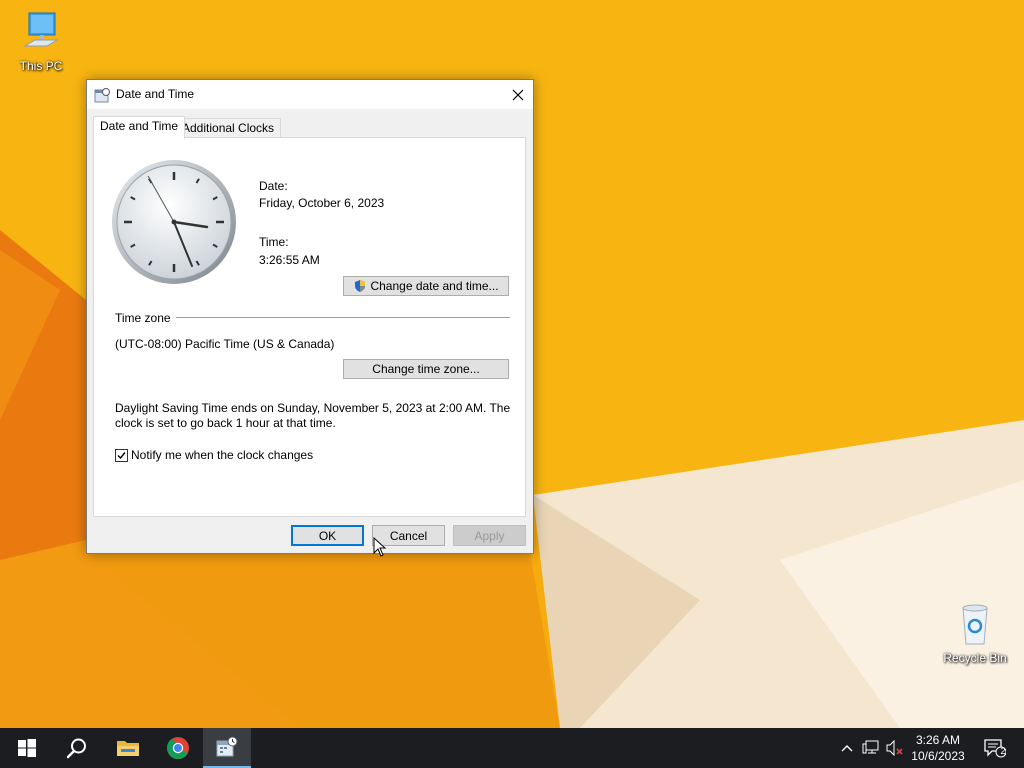  I want to click on title-bar: Date and Time, so click(310, 94).